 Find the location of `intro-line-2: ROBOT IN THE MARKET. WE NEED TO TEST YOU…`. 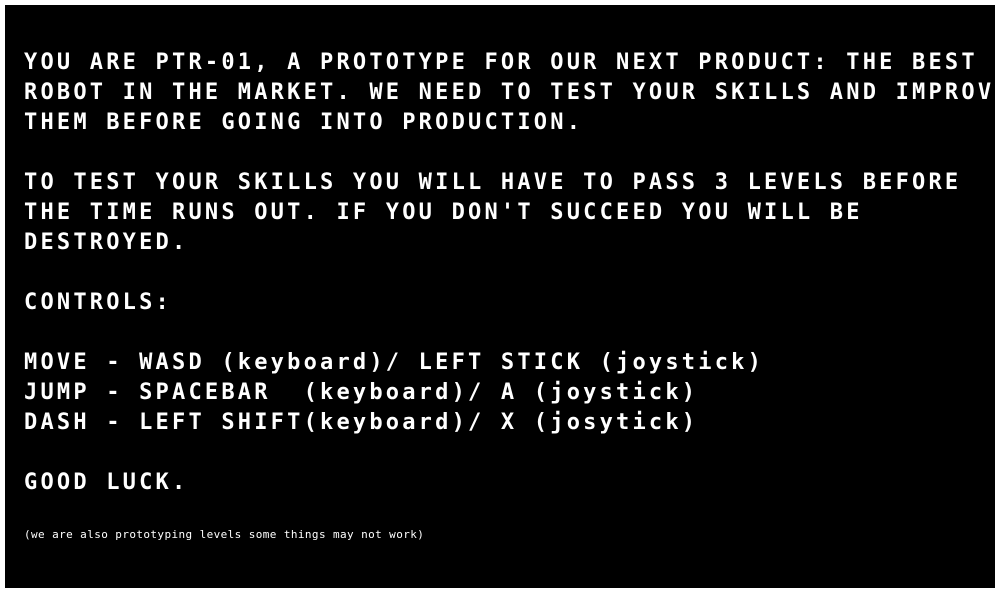

intro-line-2: ROBOT IN THE MARKET. WE NEED TO TEST YOU… is located at coordinates (512, 92).